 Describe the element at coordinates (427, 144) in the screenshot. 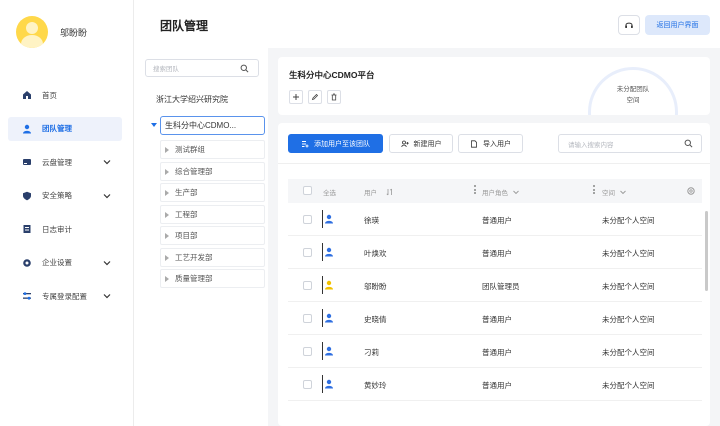

I see `new-user-label: 新建用户` at that location.